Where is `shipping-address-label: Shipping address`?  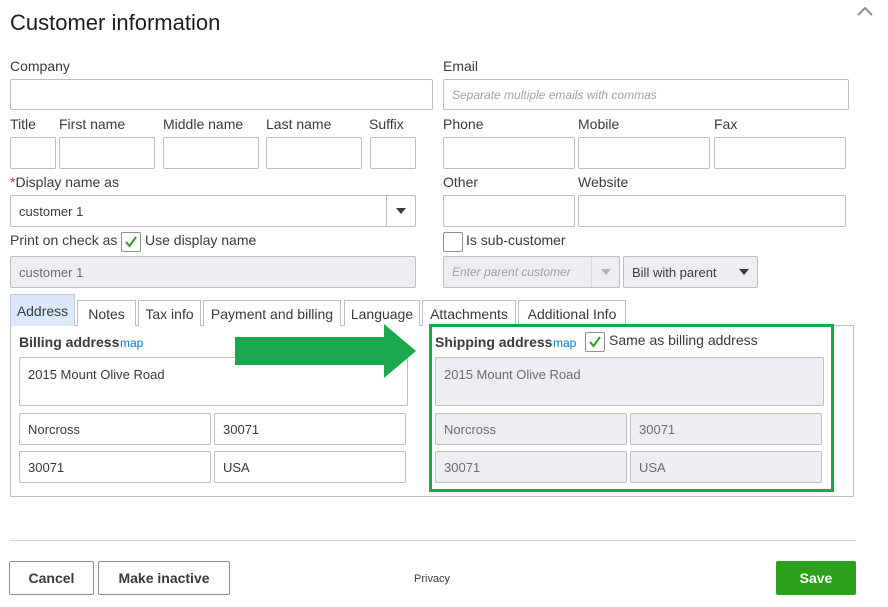 shipping-address-label: Shipping address is located at coordinates (494, 342).